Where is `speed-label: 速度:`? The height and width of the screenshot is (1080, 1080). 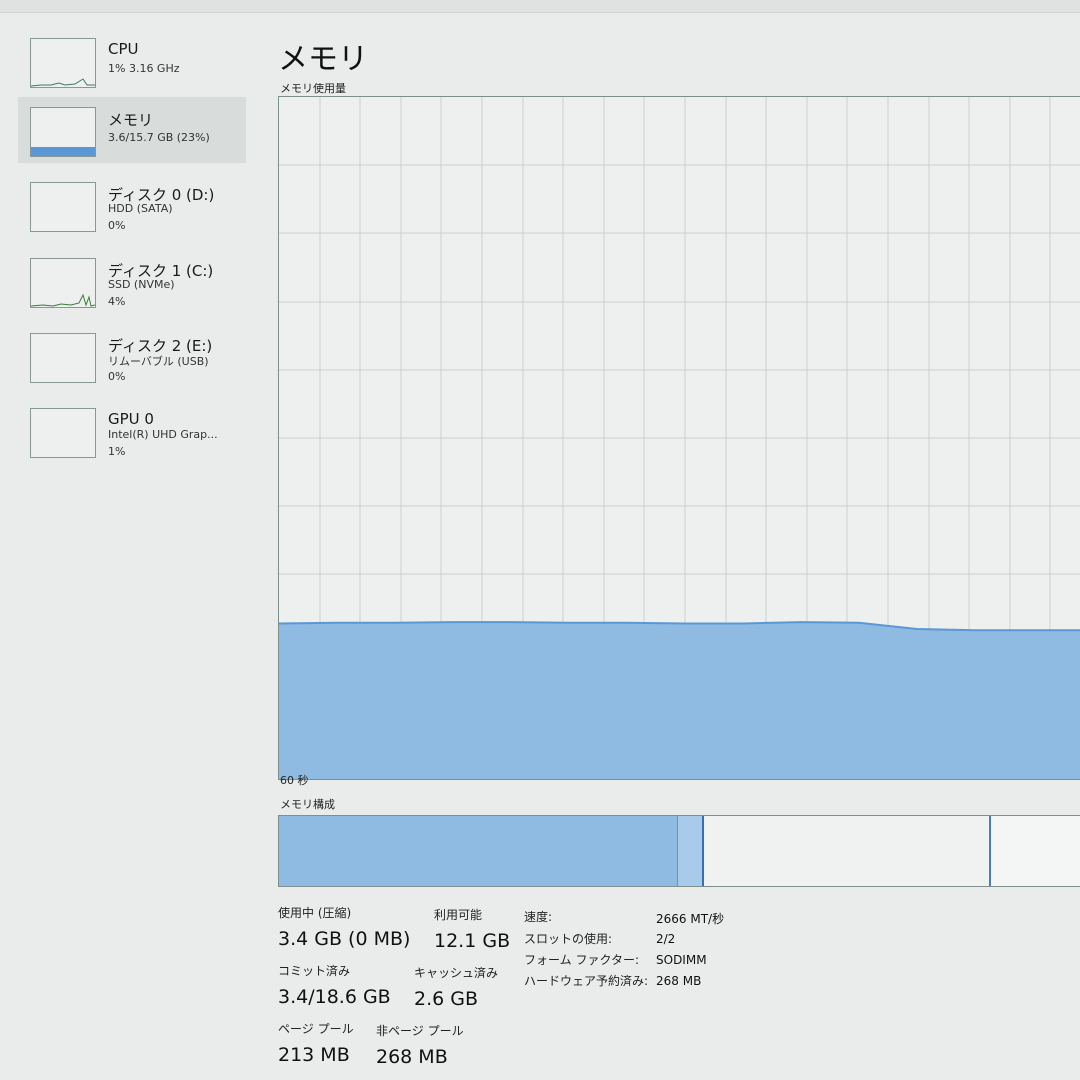
speed-label: 速度: is located at coordinates (538, 917).